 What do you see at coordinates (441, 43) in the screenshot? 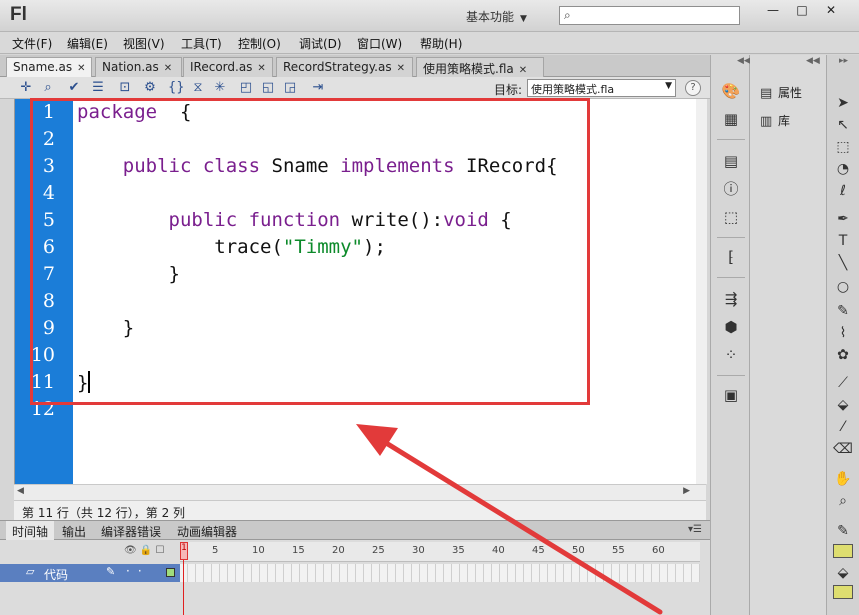
I see `menu-help: 帮助(H)` at bounding box center [441, 43].